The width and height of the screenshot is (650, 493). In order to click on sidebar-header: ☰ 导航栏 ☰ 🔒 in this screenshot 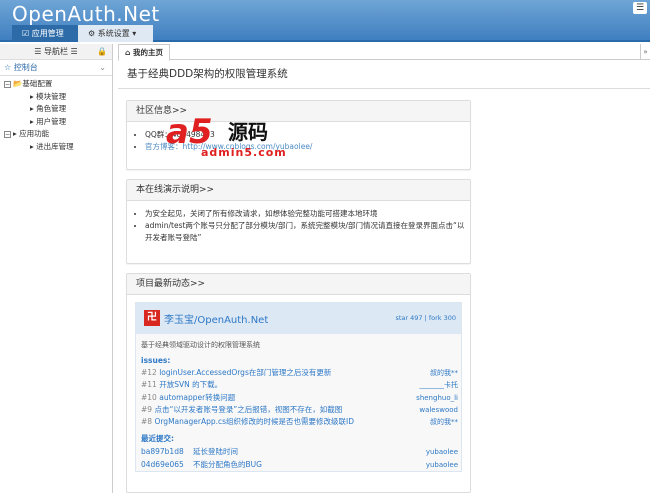, I will do `click(56, 52)`.